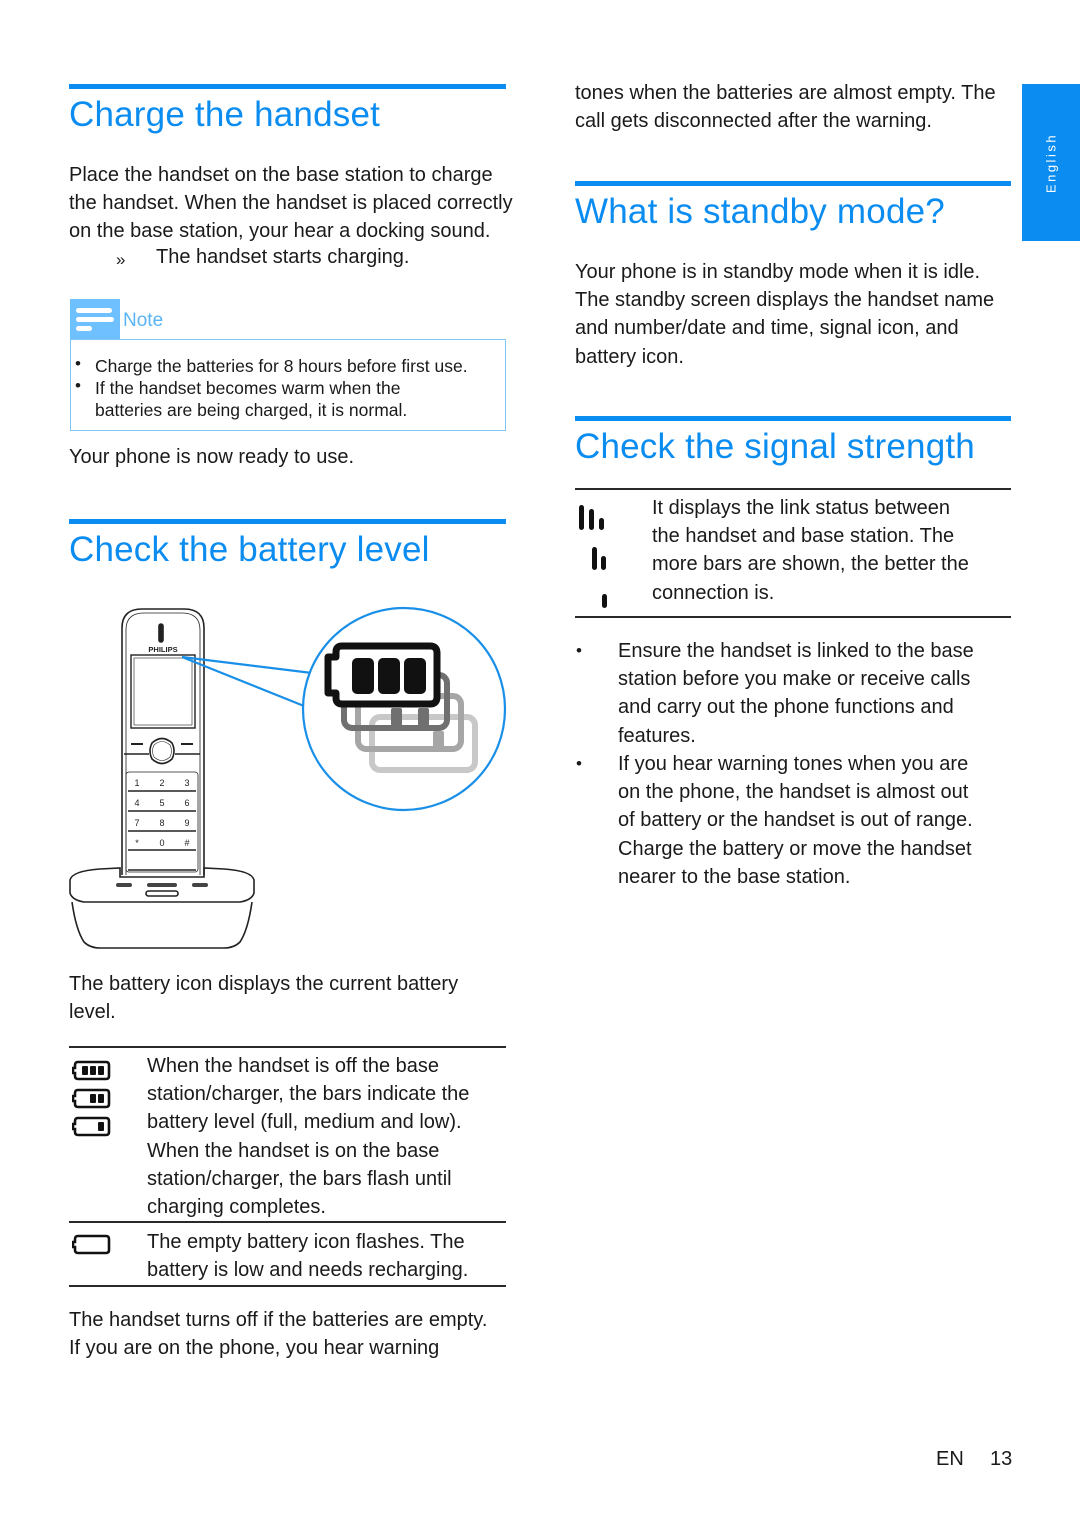 This screenshot has height=1527, width=1080. Describe the element at coordinates (186, 783) in the screenshot. I see `keypad-key: 3` at that location.